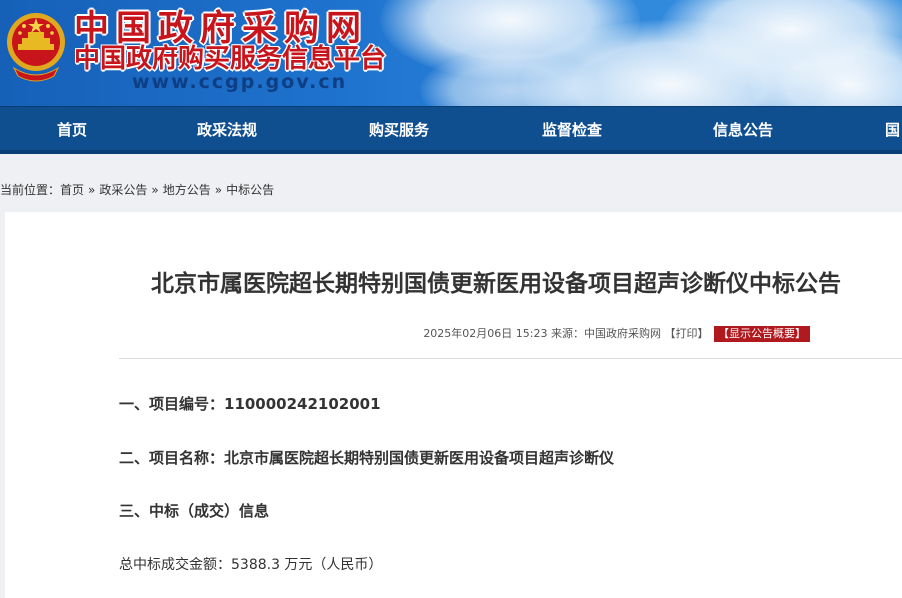  Describe the element at coordinates (250, 404) in the screenshot. I see `section-project-number: 一、项目编号：110000242102001` at that location.